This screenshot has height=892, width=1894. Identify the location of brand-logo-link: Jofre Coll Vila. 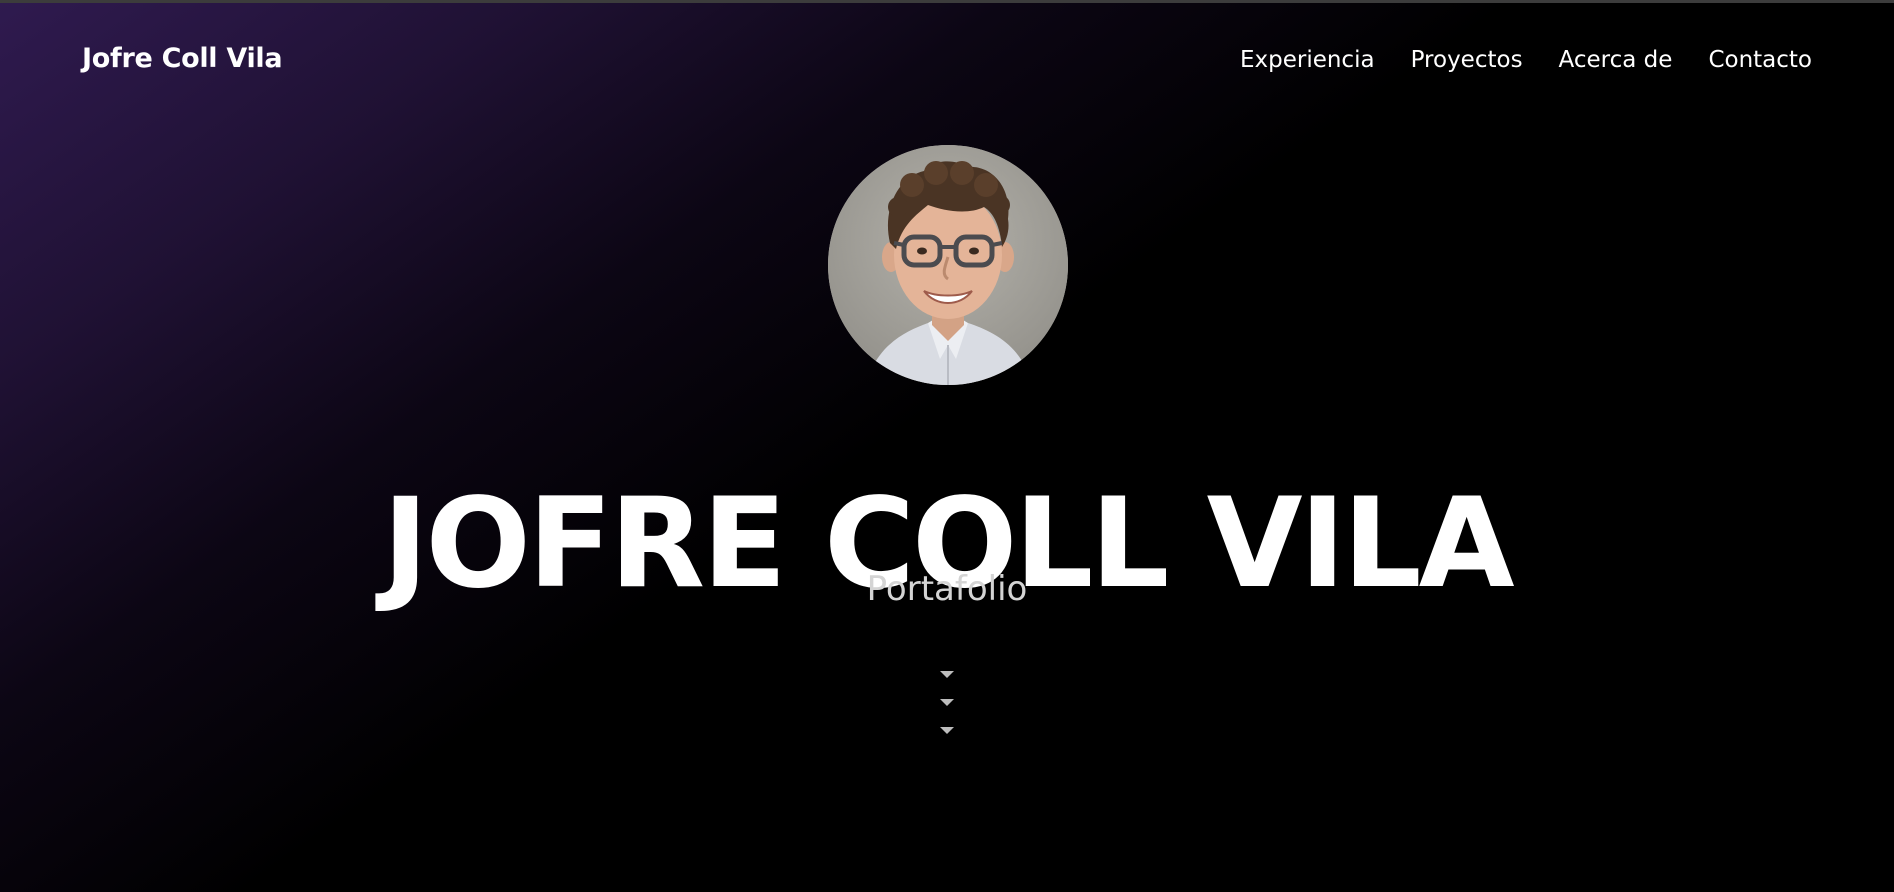
(182, 58).